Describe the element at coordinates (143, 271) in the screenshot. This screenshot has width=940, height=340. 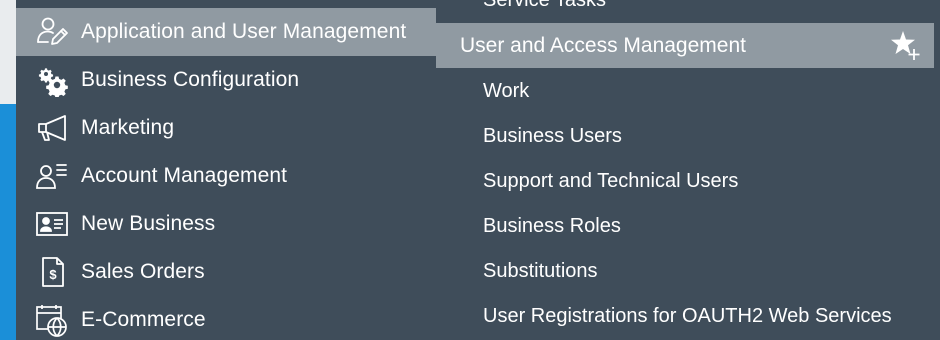
I see `menu-item-label: Sales Orders` at that location.